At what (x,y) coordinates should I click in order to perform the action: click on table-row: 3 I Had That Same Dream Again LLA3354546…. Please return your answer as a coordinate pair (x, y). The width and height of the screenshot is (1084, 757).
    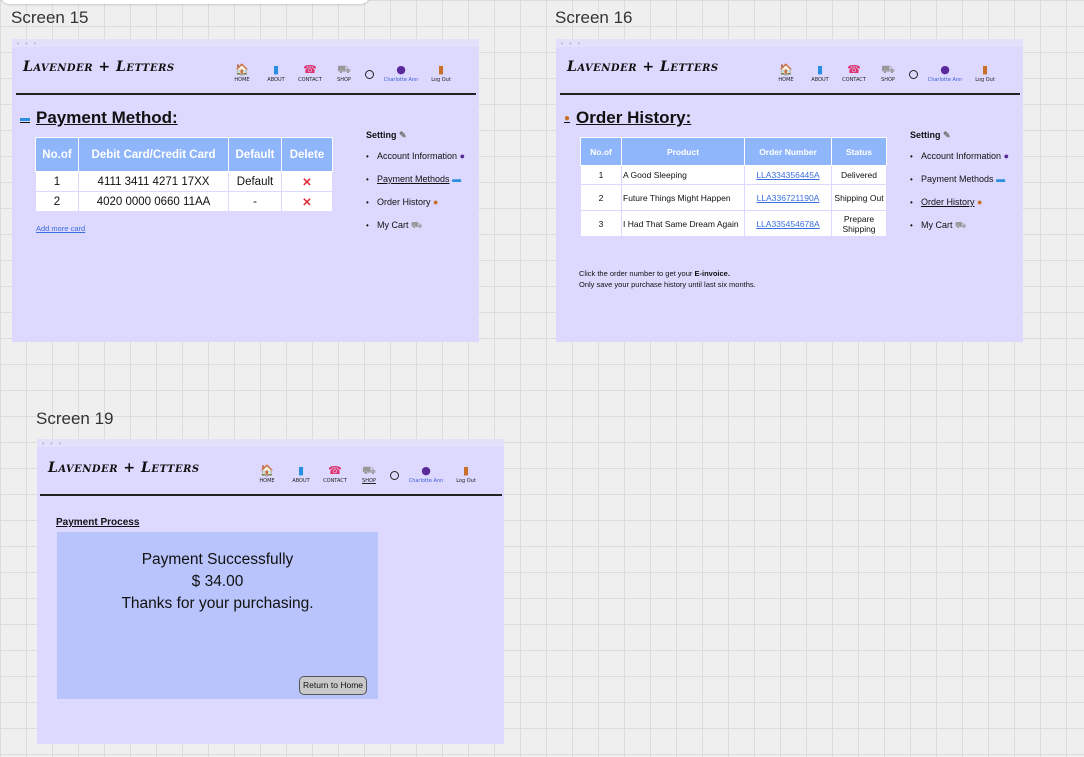
    Looking at the image, I should click on (733, 223).